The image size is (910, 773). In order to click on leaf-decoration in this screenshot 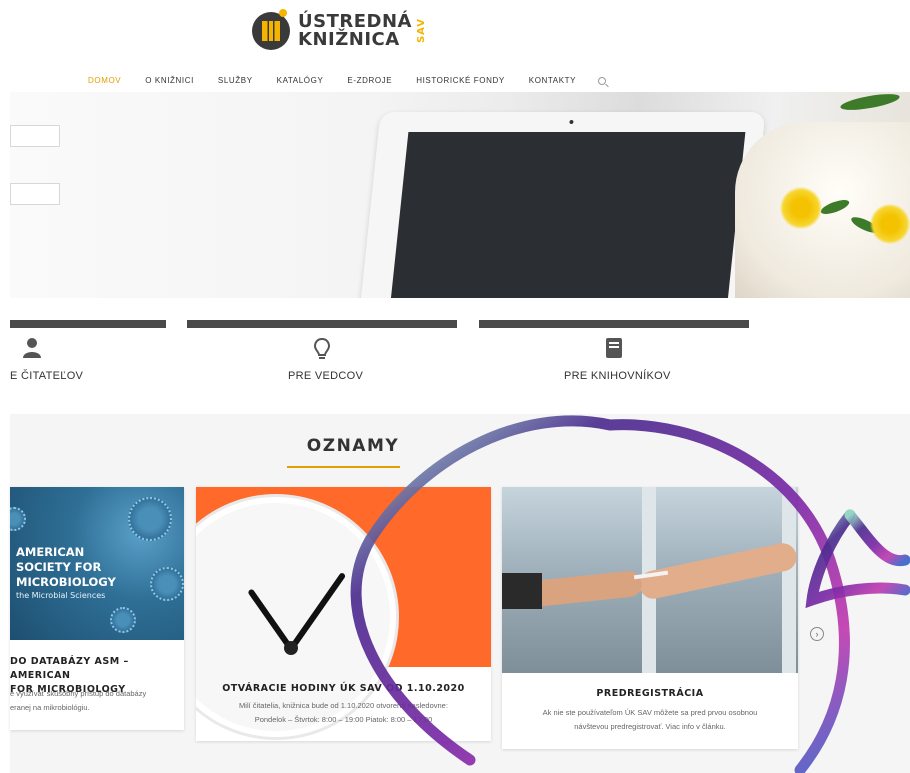, I will do `click(870, 103)`.